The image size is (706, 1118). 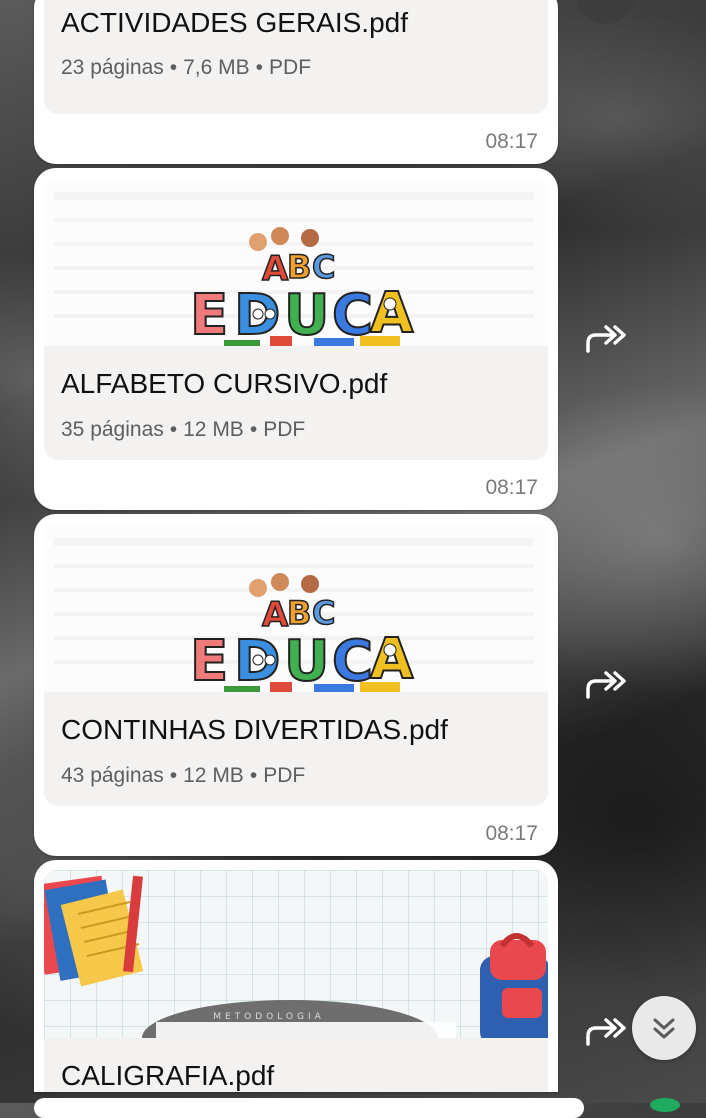 What do you see at coordinates (112, 775) in the screenshot?
I see `page-count: 43 páginas` at bounding box center [112, 775].